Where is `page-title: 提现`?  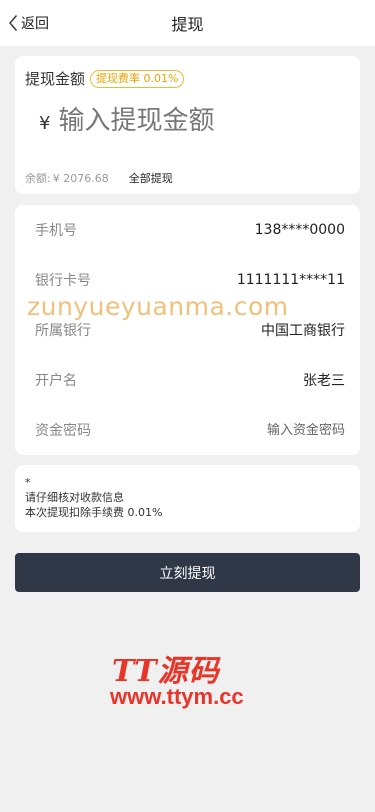
page-title: 提现 is located at coordinates (187, 24).